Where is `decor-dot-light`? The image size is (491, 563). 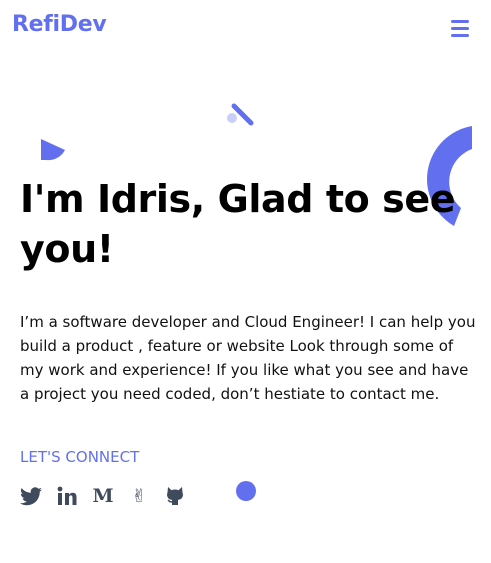
decor-dot-light is located at coordinates (232, 118).